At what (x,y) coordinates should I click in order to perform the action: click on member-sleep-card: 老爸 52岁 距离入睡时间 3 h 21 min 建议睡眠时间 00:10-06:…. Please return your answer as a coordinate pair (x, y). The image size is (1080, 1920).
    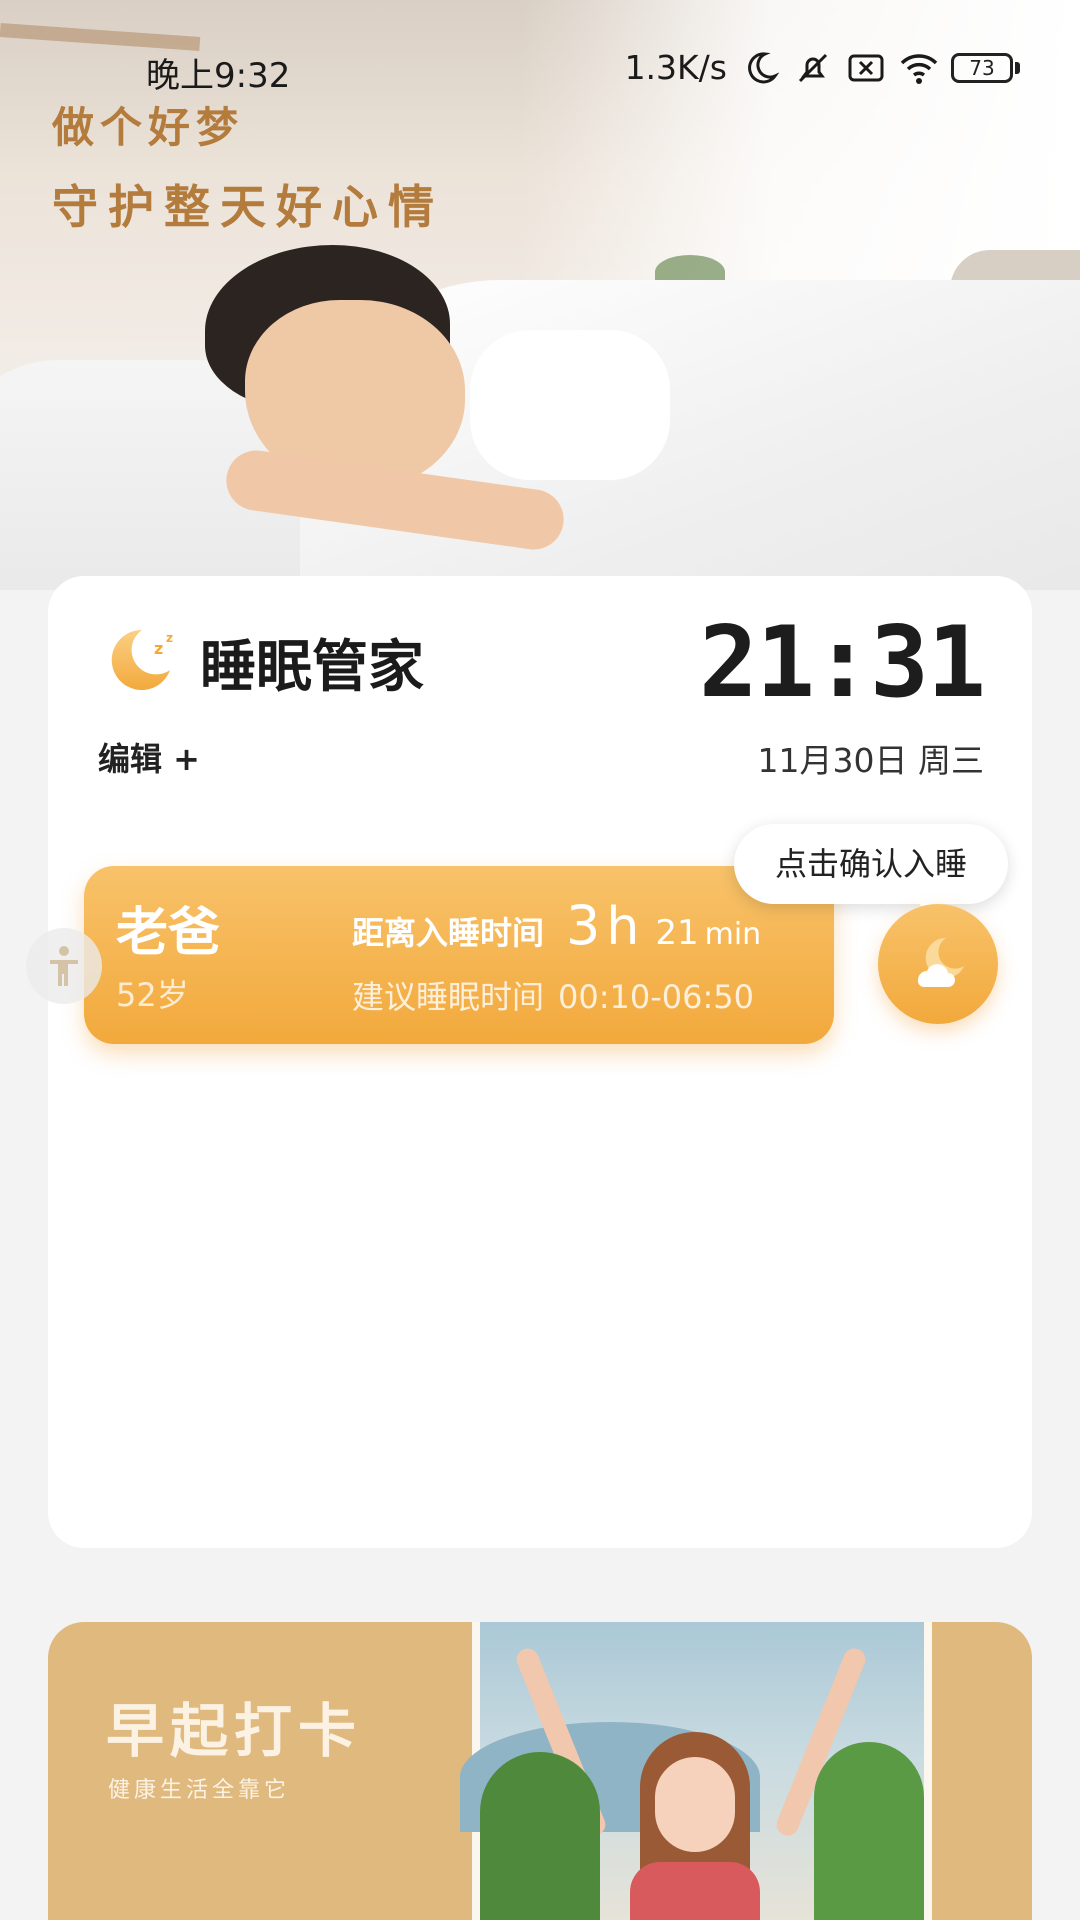
    Looking at the image, I should click on (459, 955).